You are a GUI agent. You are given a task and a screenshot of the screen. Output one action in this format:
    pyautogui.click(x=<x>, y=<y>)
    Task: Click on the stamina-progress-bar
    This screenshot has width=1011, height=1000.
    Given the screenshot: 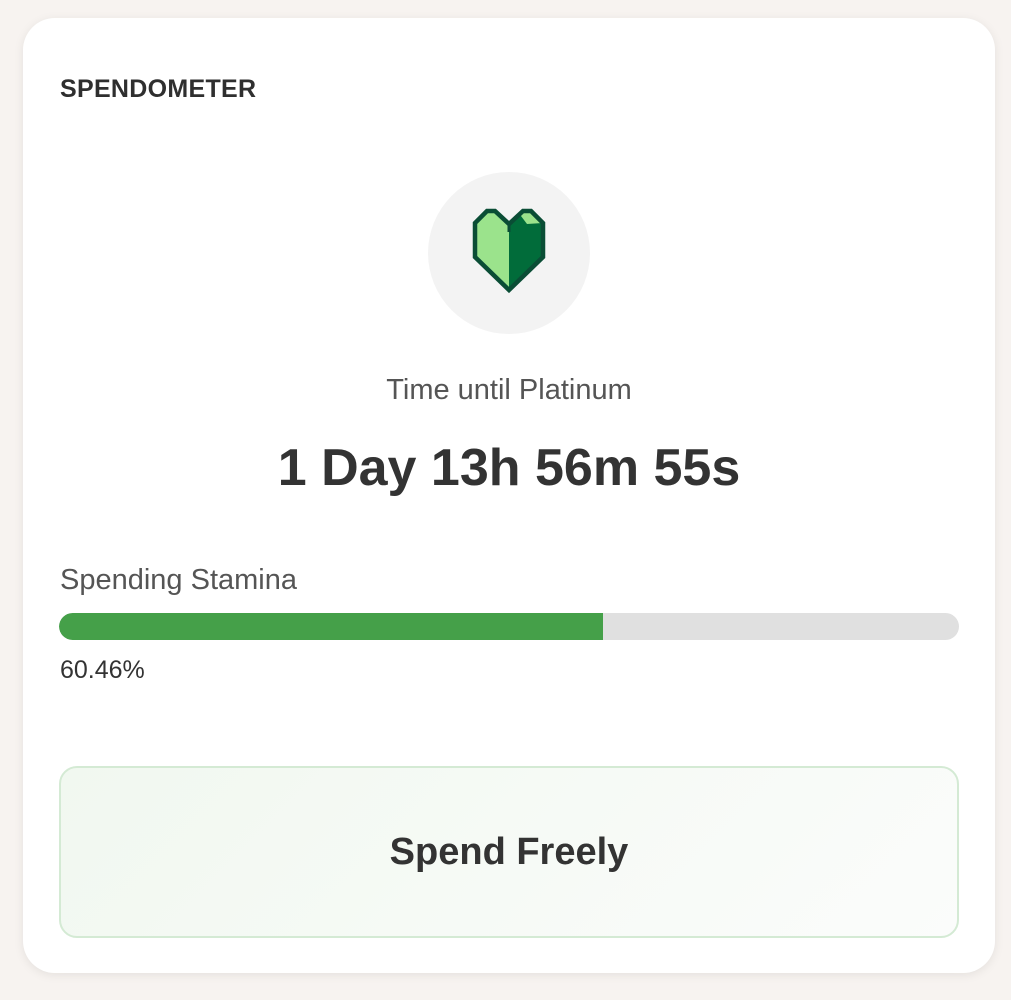 What is the action you would take?
    pyautogui.click(x=509, y=626)
    